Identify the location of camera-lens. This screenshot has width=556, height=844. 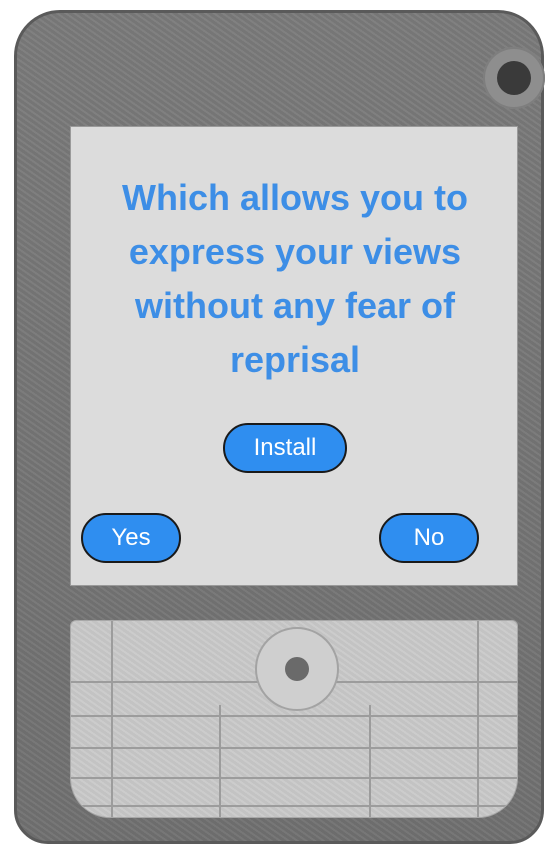
(514, 78).